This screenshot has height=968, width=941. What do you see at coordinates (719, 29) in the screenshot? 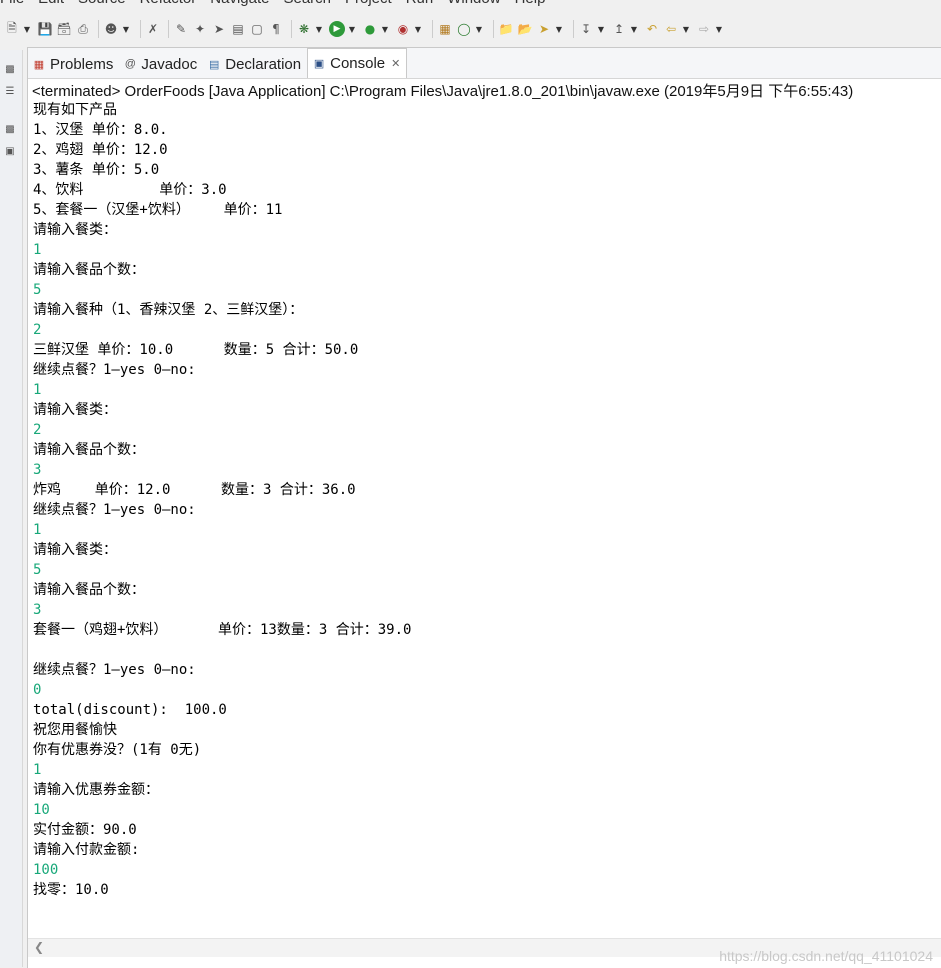
I see `forward-dropdown-icon: ▼` at bounding box center [719, 29].